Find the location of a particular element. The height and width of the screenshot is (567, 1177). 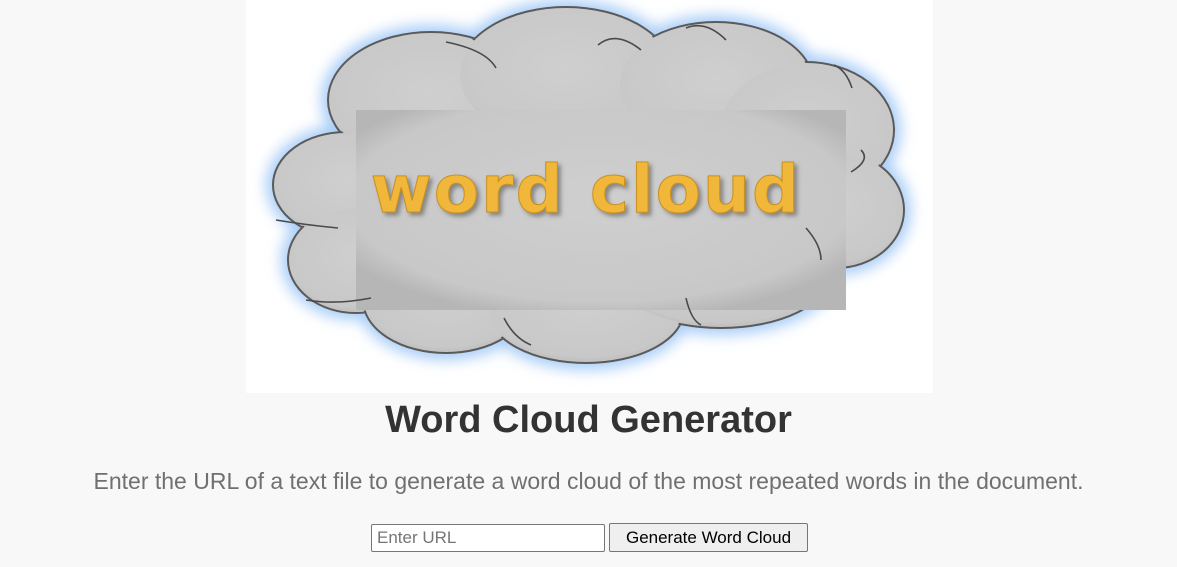

url-form: Generate Word Cloud is located at coordinates (589, 537).